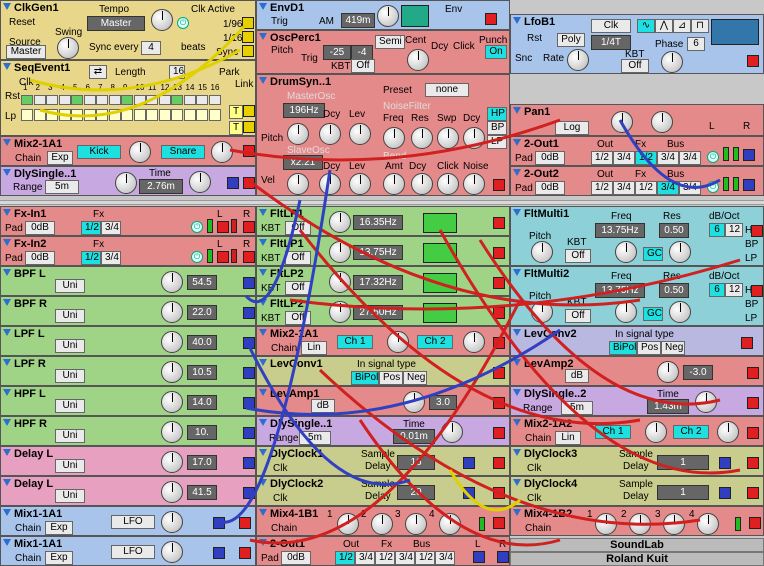 The width and height of the screenshot is (764, 566). What do you see at coordinates (416, 524) in the screenshot?
I see `channel-knob` at bounding box center [416, 524].